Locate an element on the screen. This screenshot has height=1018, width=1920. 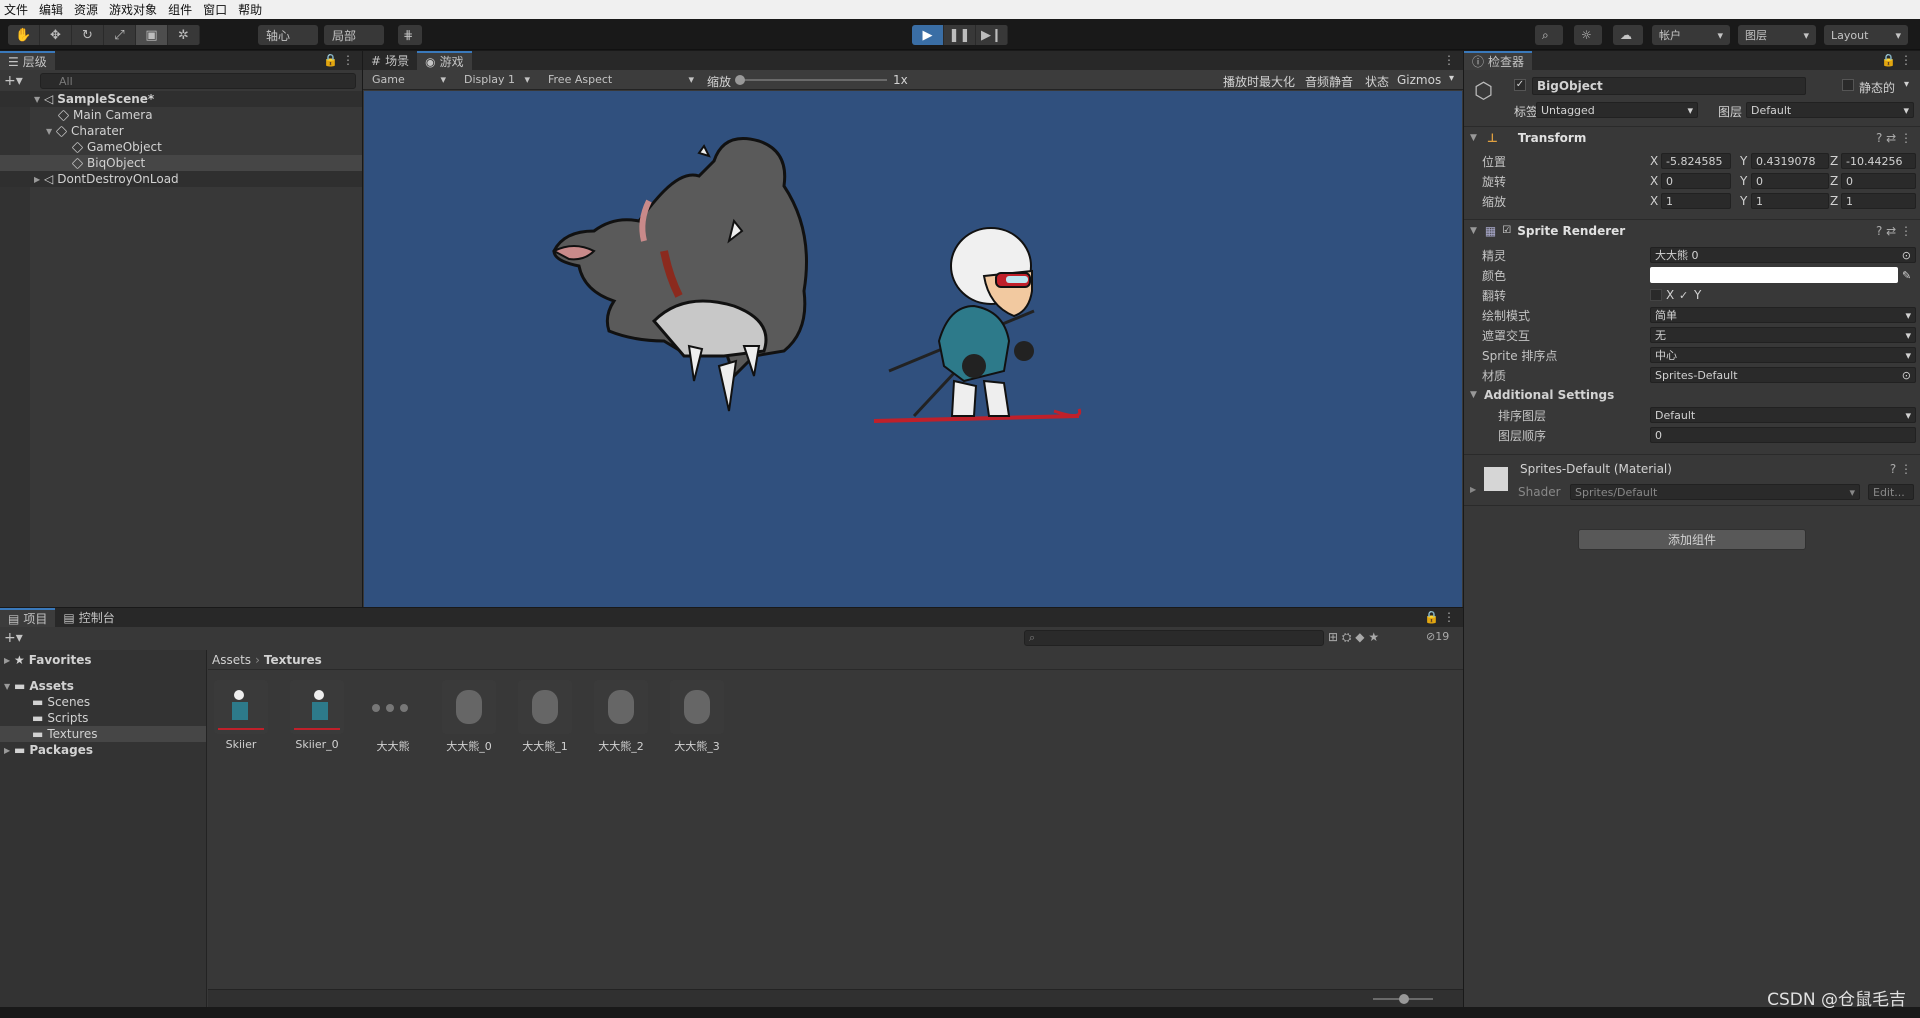
pause-icon: ❚❚ is located at coordinates (960, 35).